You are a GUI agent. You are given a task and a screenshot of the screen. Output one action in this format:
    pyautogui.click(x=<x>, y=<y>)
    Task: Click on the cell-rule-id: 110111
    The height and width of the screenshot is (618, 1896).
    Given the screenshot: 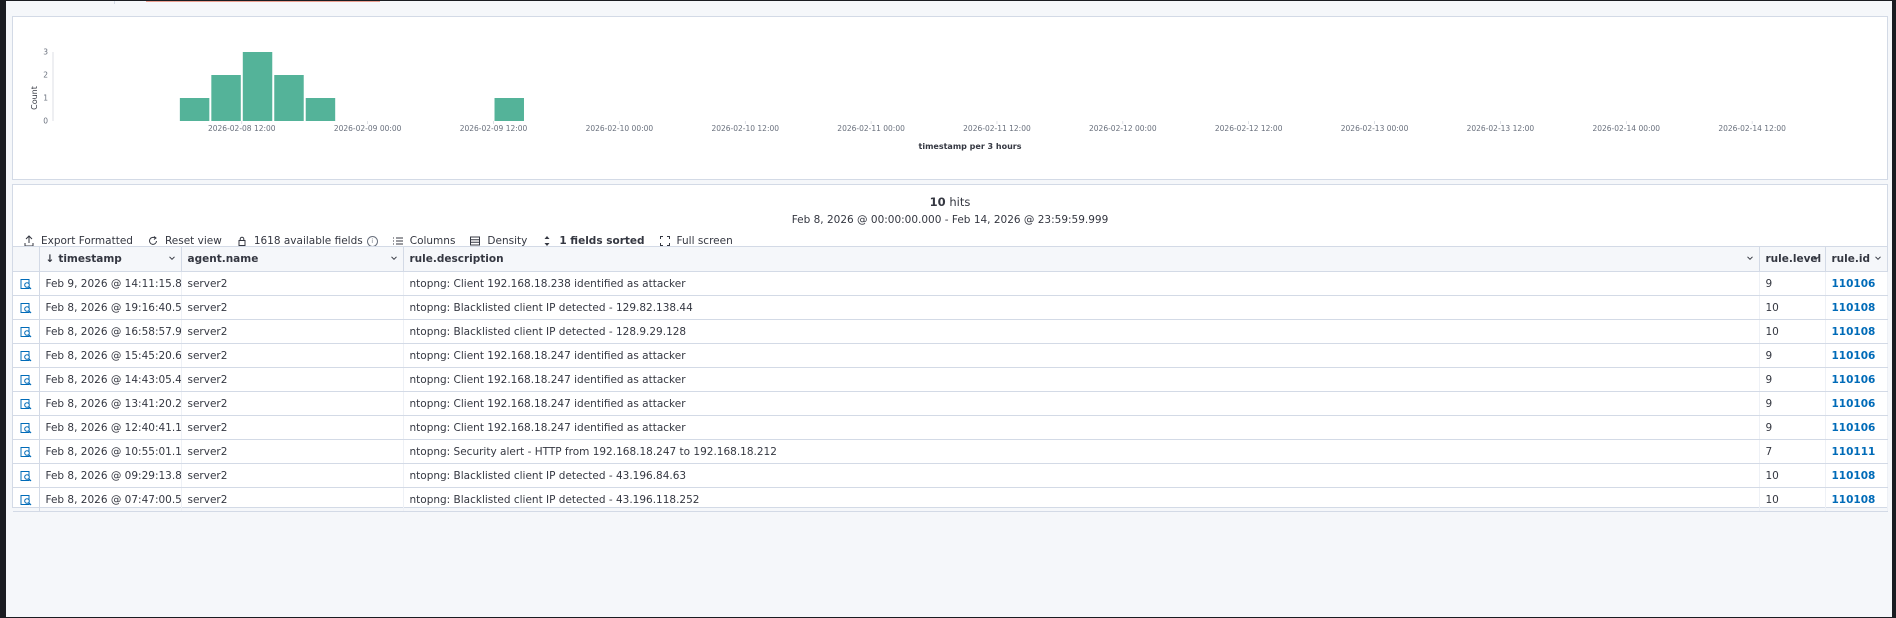 What is the action you would take?
    pyautogui.click(x=1856, y=451)
    